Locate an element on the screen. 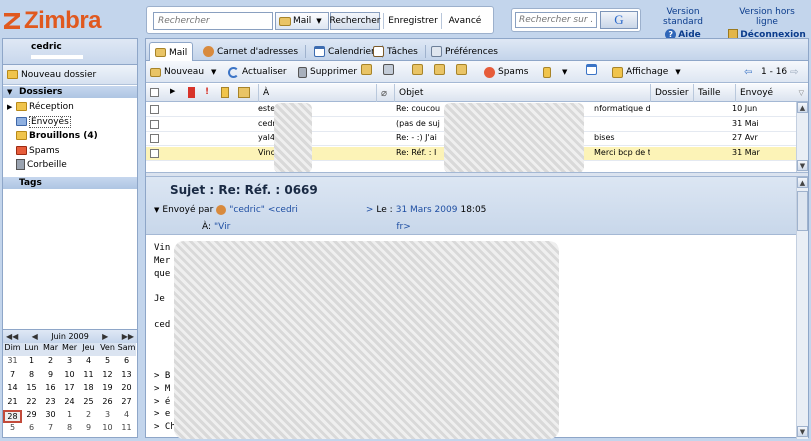  spam-button: Spams is located at coordinates (506, 72).